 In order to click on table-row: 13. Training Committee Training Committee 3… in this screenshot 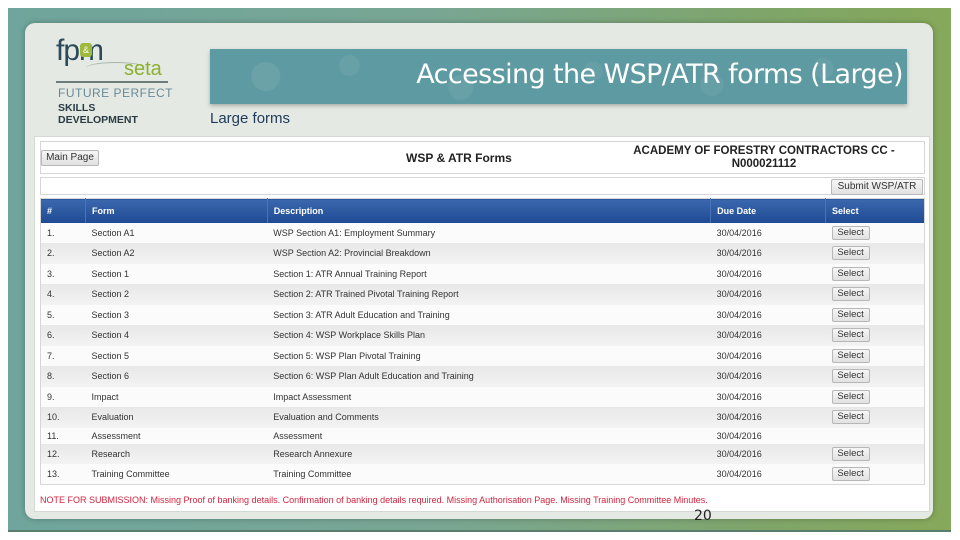, I will do `click(482, 474)`.